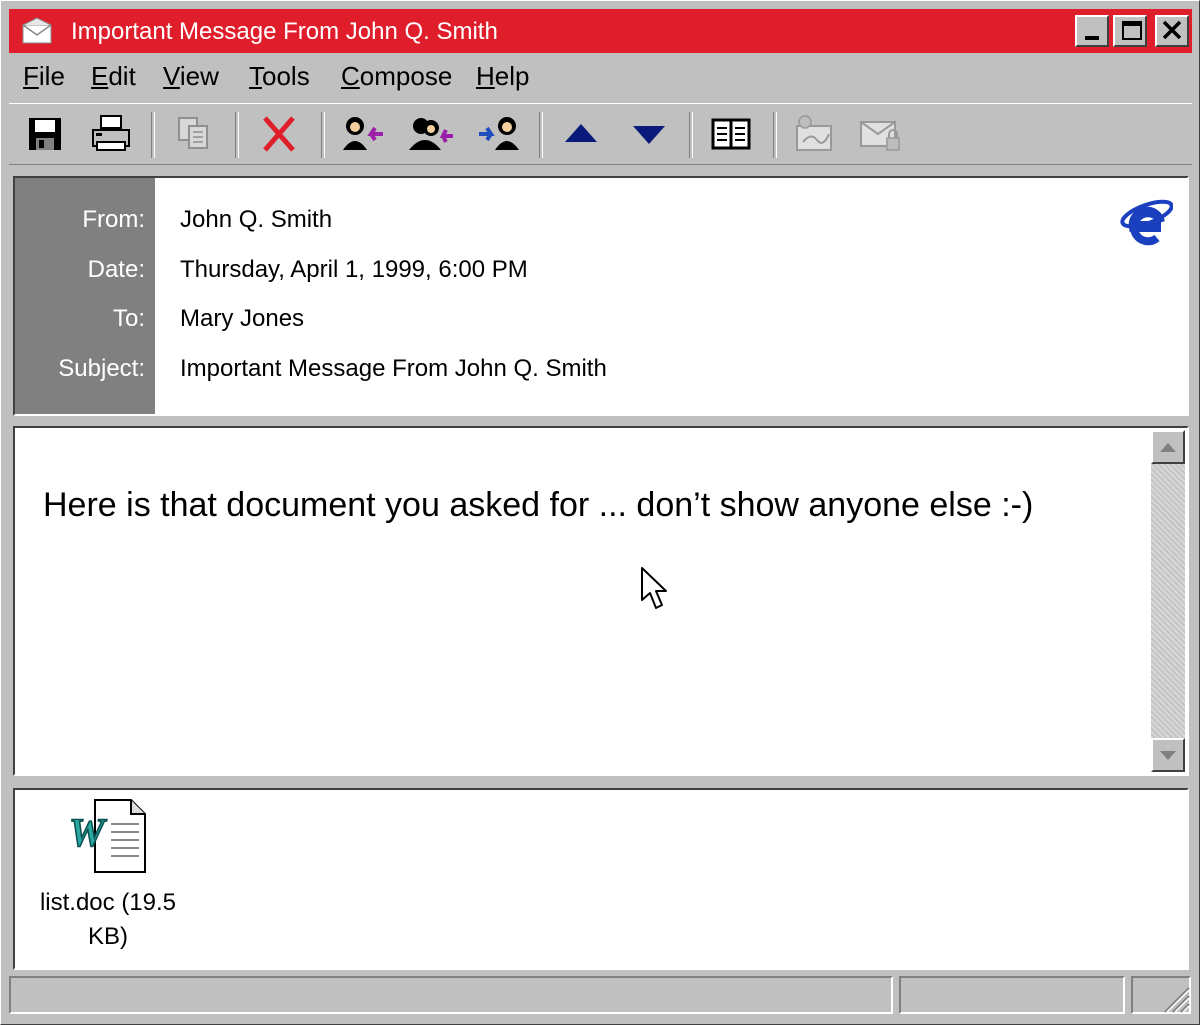 This screenshot has height=1025, width=1200. I want to click on date-value: Thursday, April 1, 1999, 6:00 PM, so click(354, 269).